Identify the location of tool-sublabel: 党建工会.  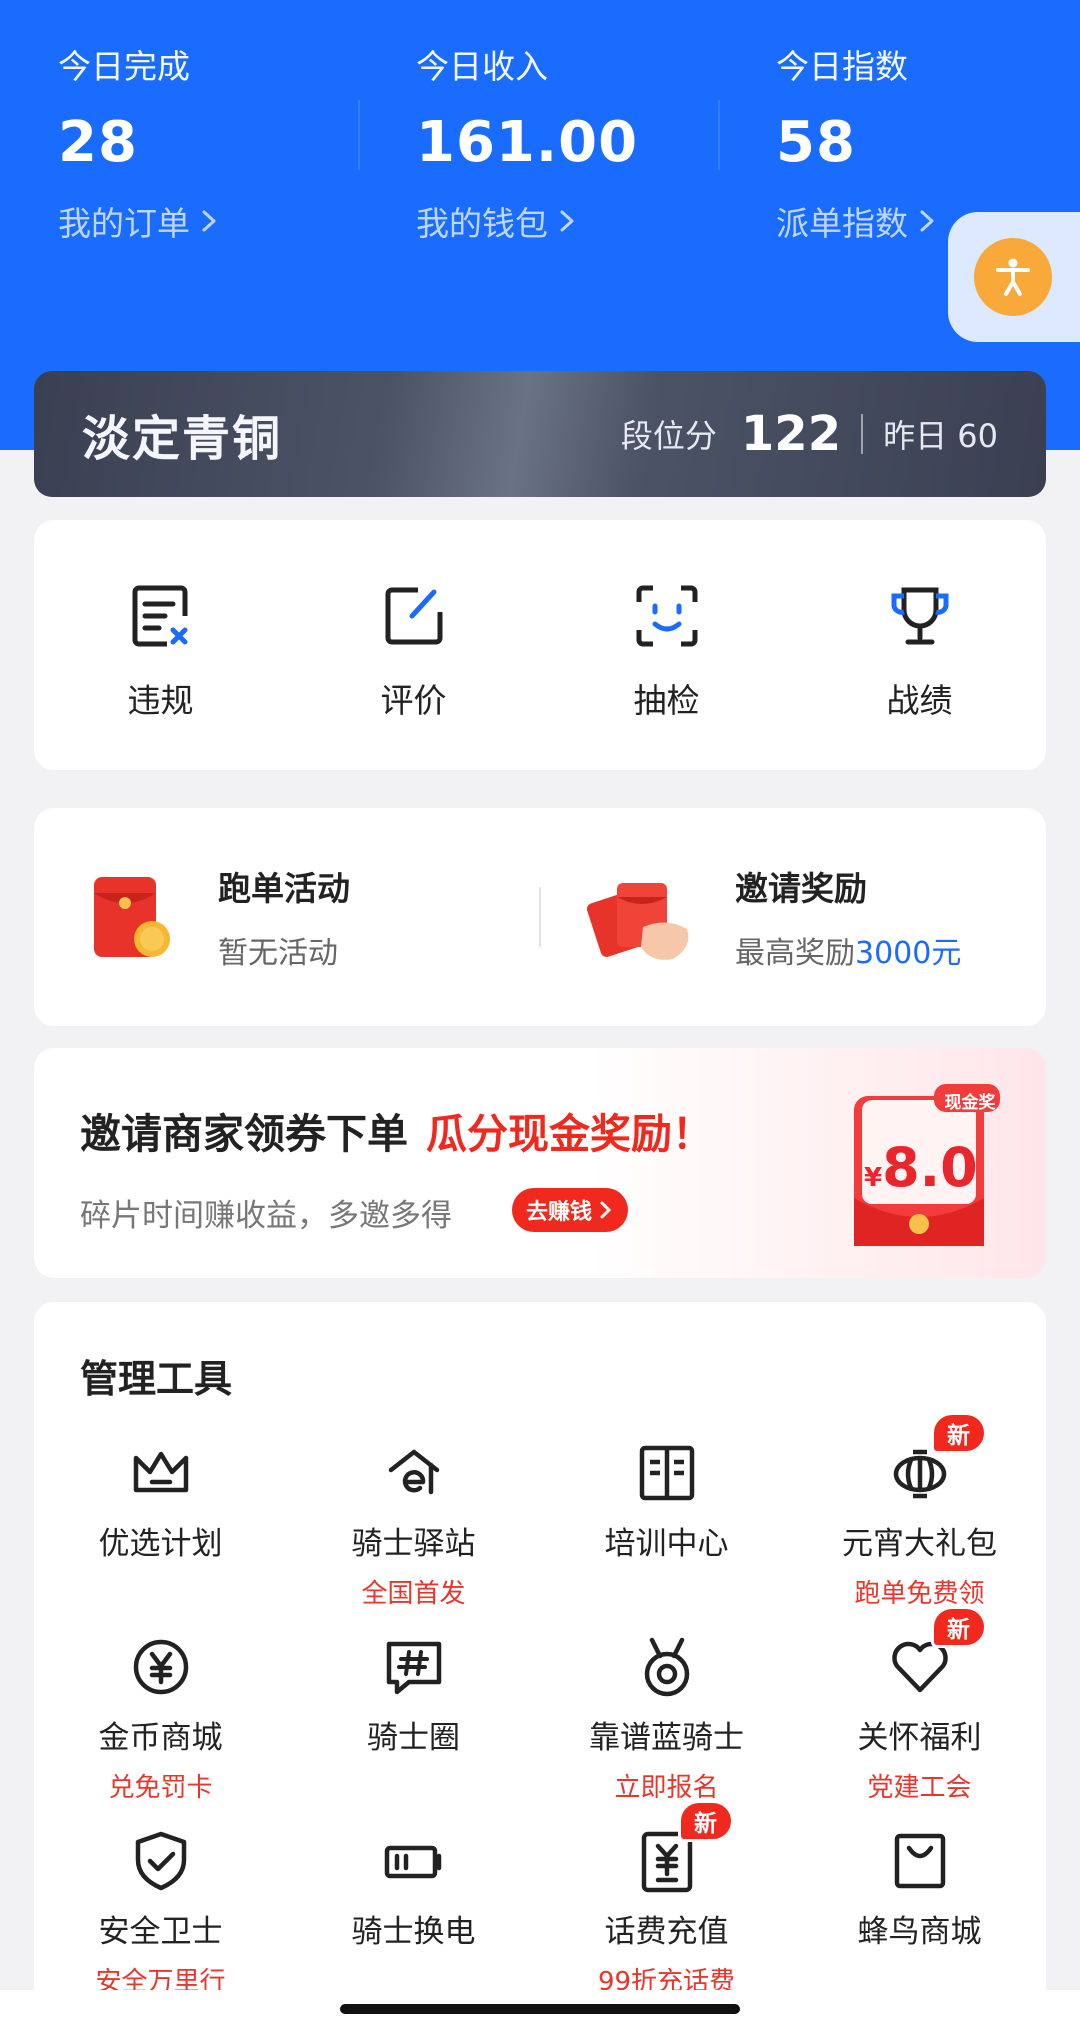
(919, 1788).